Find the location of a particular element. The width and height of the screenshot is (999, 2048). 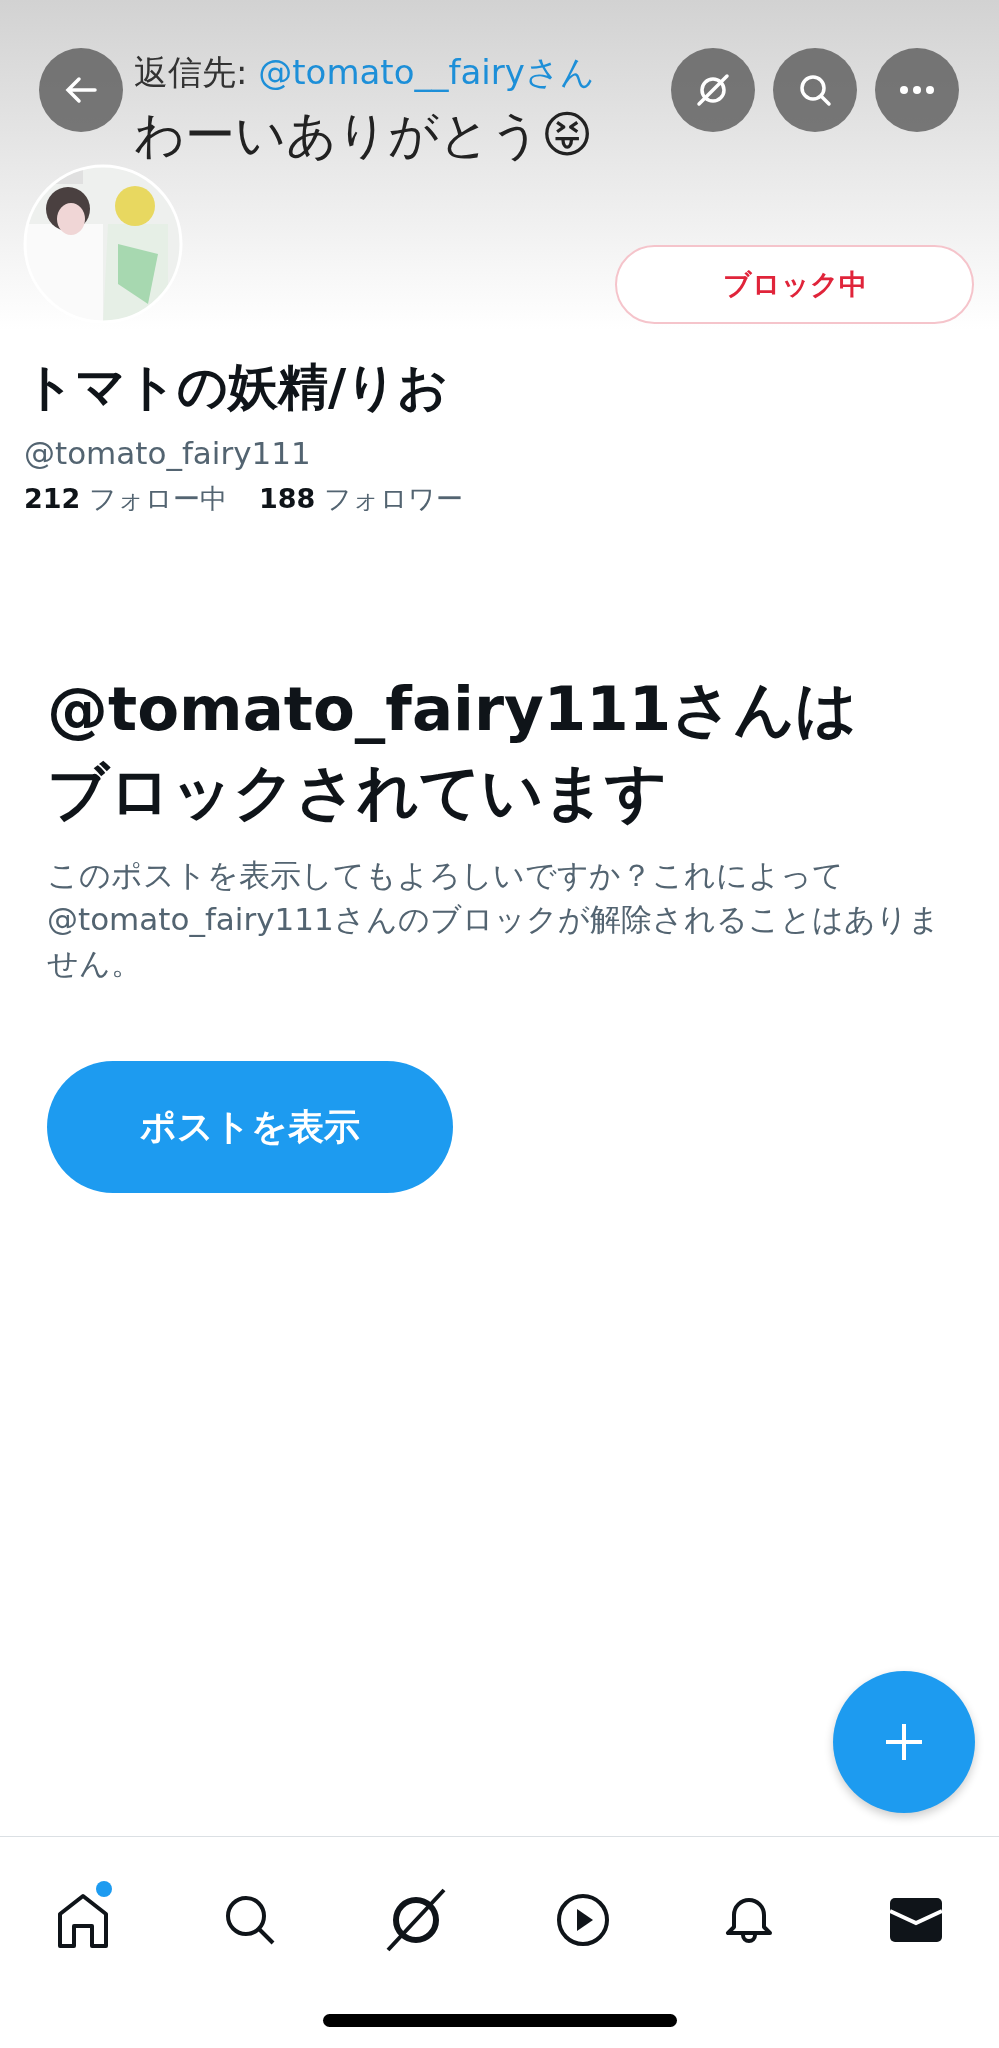

mail-icon is located at coordinates (915, 1920).